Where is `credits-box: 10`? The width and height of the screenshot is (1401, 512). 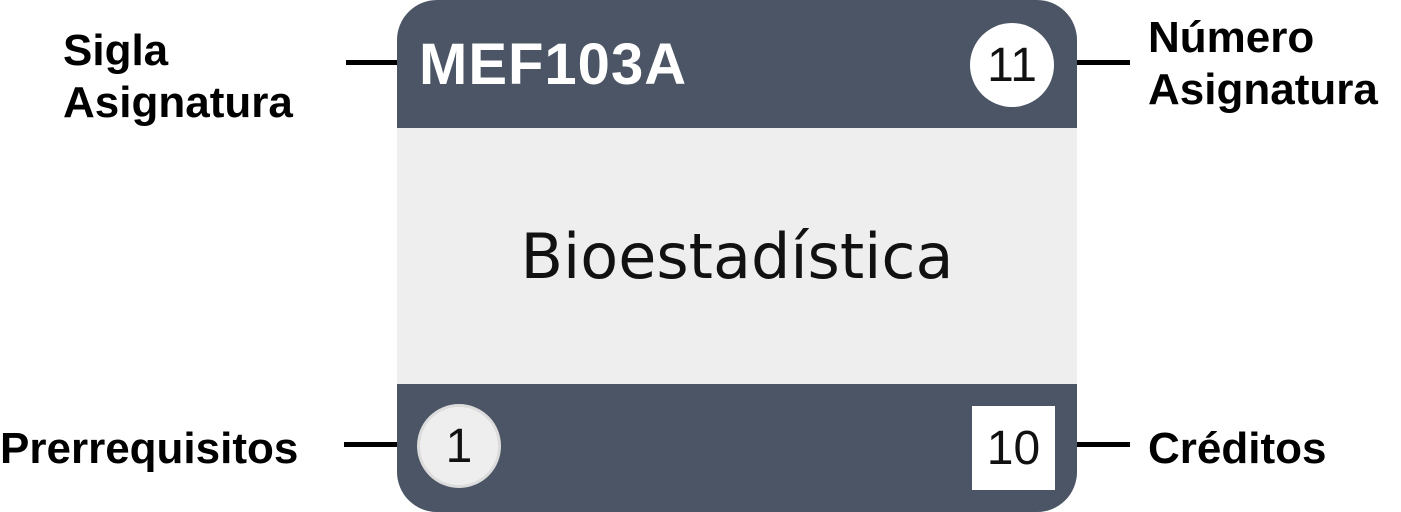 credits-box: 10 is located at coordinates (1013, 448).